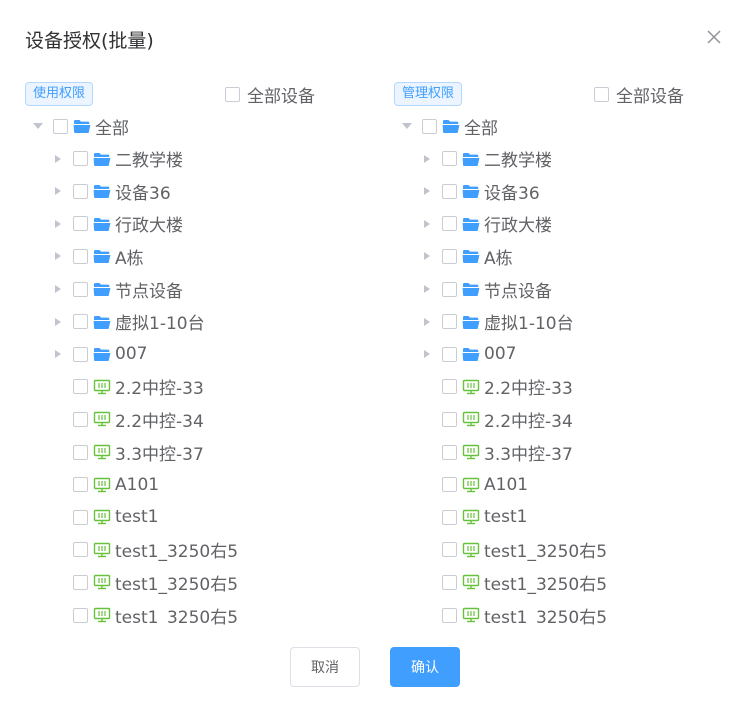 This screenshot has width=750, height=702. I want to click on node-label: 设备36, so click(512, 193).